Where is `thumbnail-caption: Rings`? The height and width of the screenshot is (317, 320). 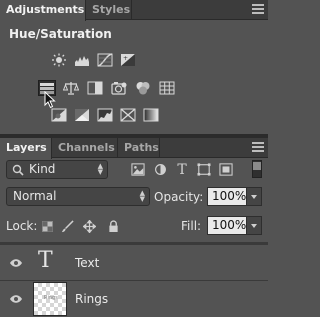 thumbnail-caption: Rings is located at coordinates (51, 298).